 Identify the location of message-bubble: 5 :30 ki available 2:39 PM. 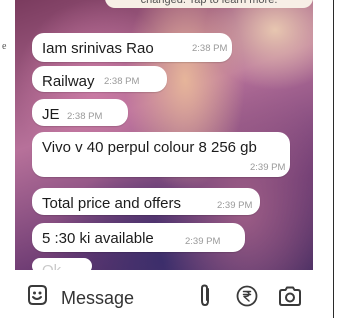
(138, 237).